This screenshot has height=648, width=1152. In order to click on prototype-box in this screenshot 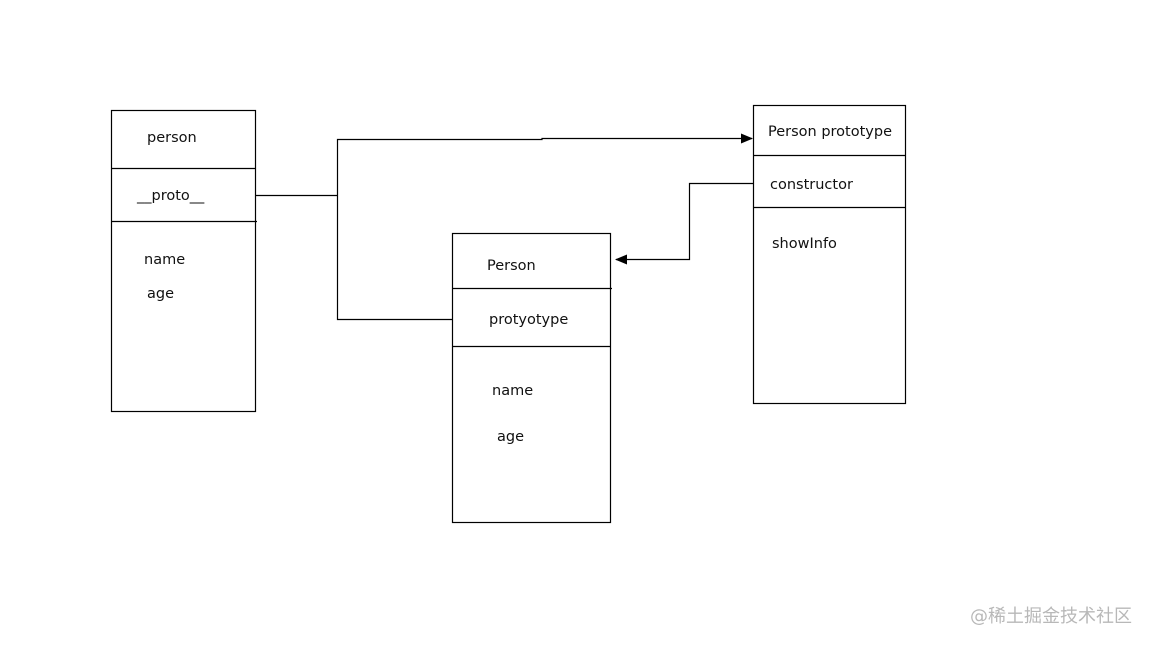, I will do `click(829, 254)`.